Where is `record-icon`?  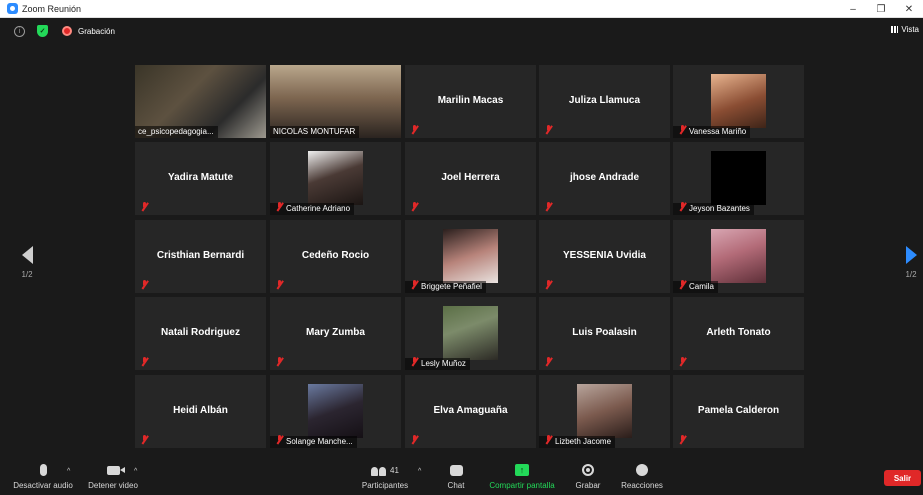 record-icon is located at coordinates (588, 470).